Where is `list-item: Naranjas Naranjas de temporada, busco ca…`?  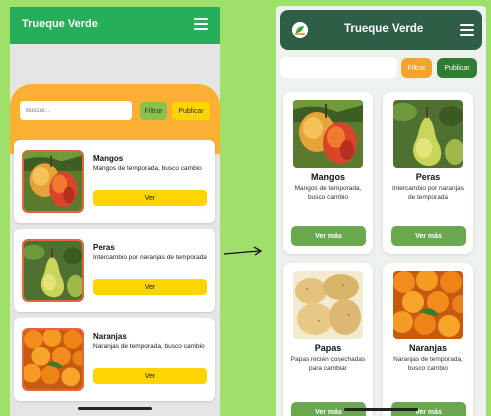
list-item: Naranjas Naranjas de temporada, busco ca… is located at coordinates (114, 359).